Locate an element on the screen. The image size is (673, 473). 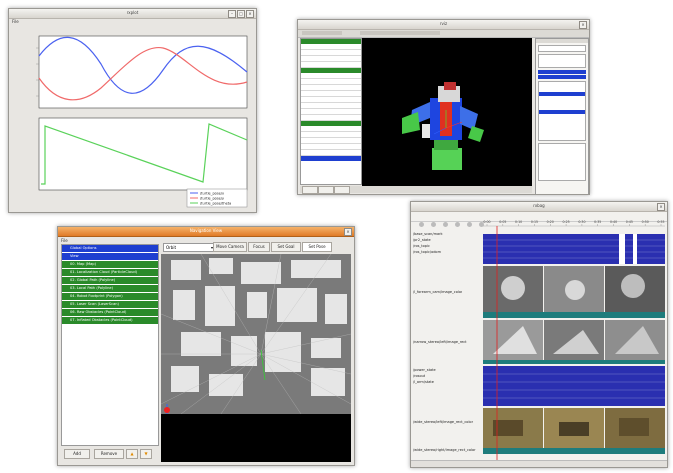
view-type-select: Orbit ▾ is located at coordinates (189, 247).